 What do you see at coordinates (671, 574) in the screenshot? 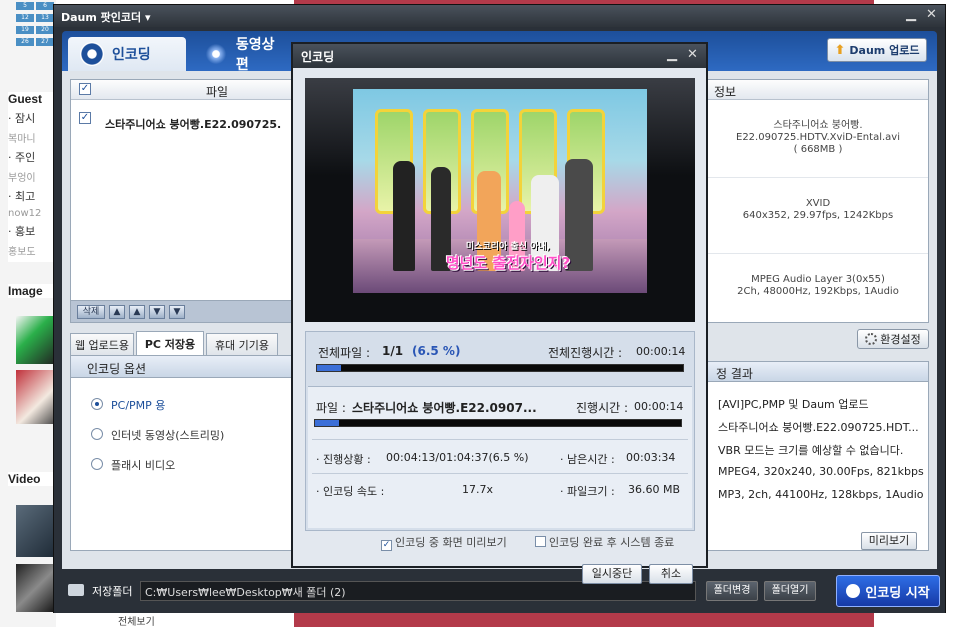
I see `cancel-button: 취소` at bounding box center [671, 574].